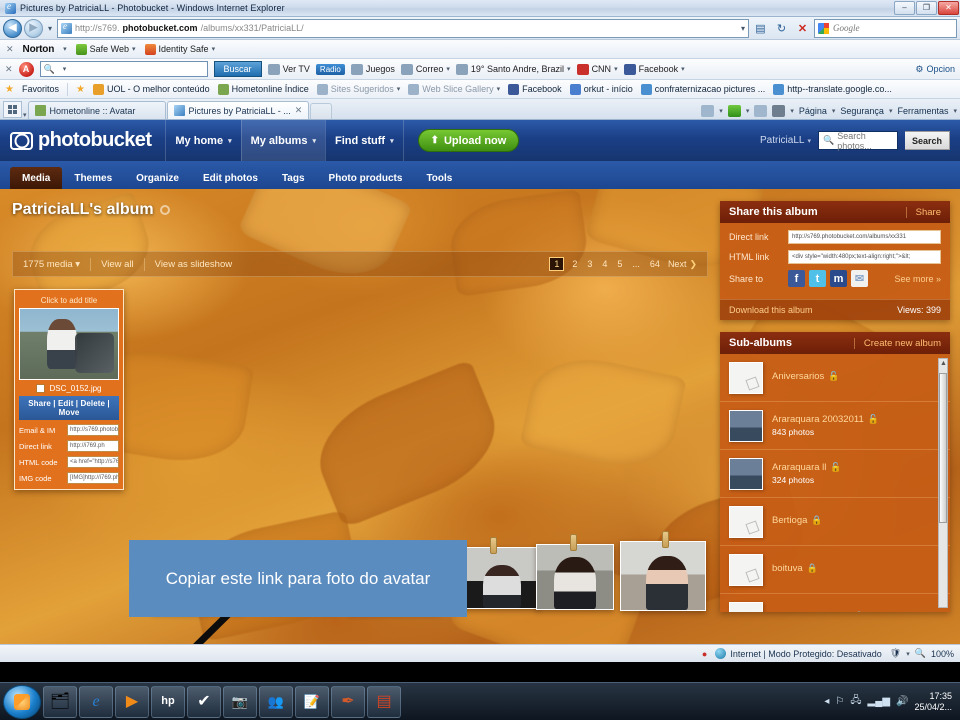 The height and width of the screenshot is (720, 960). I want to click on show-hidden-icons-icon: ◂, so click(826, 701).